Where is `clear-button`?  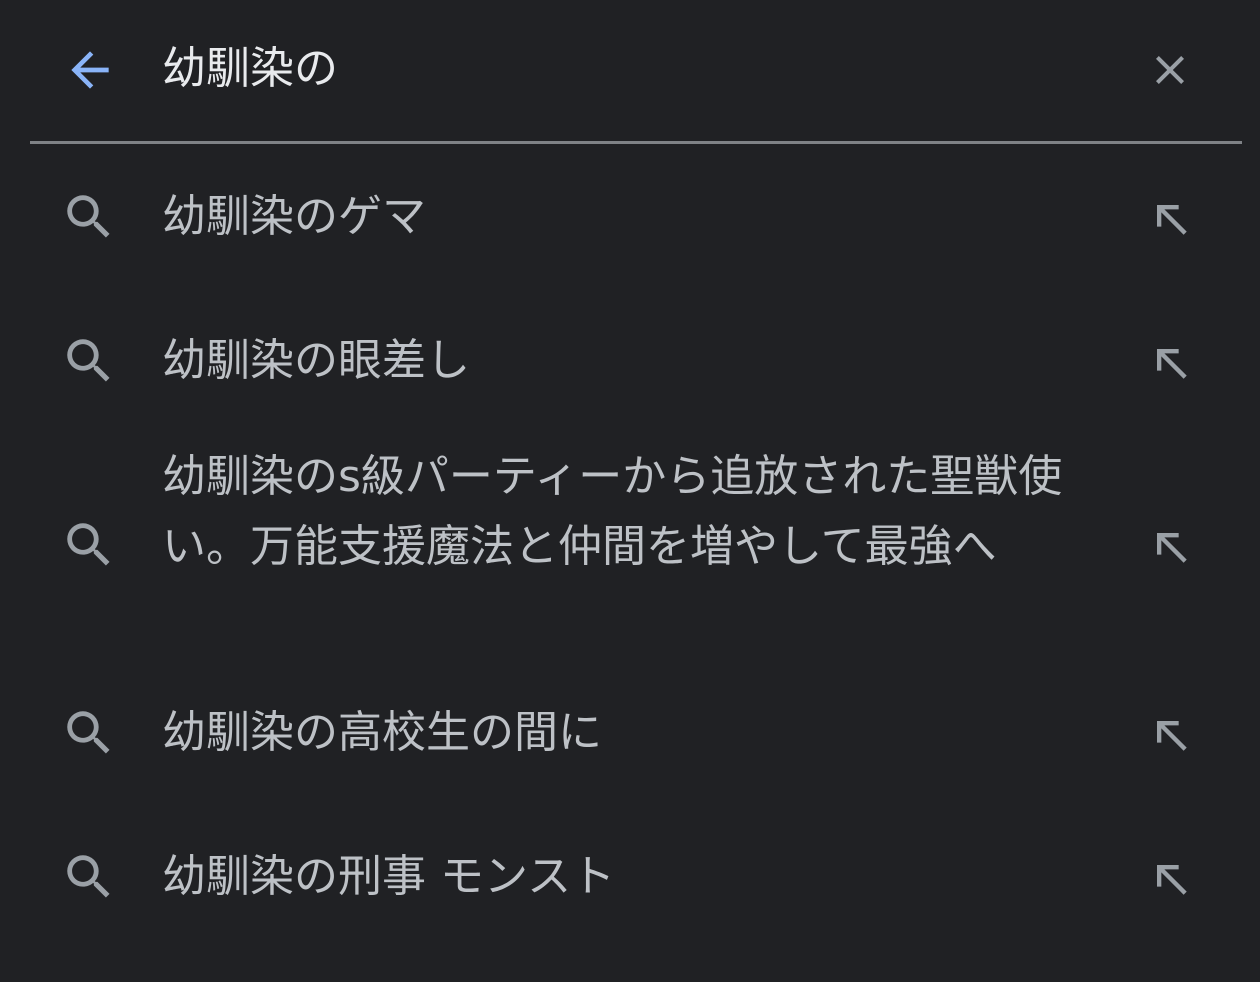 clear-button is located at coordinates (1170, 70).